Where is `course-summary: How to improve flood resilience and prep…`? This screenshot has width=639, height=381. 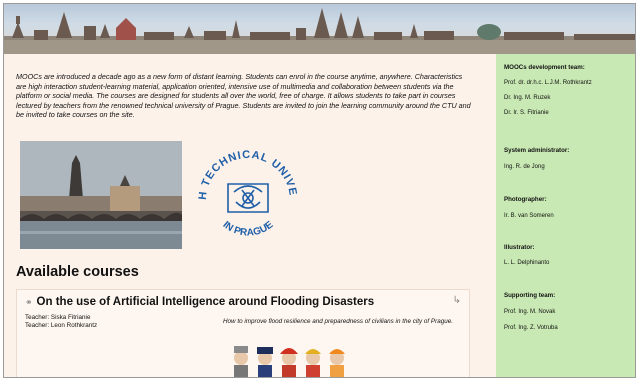 course-summary: How to improve flood resilience and prep… is located at coordinates (338, 321).